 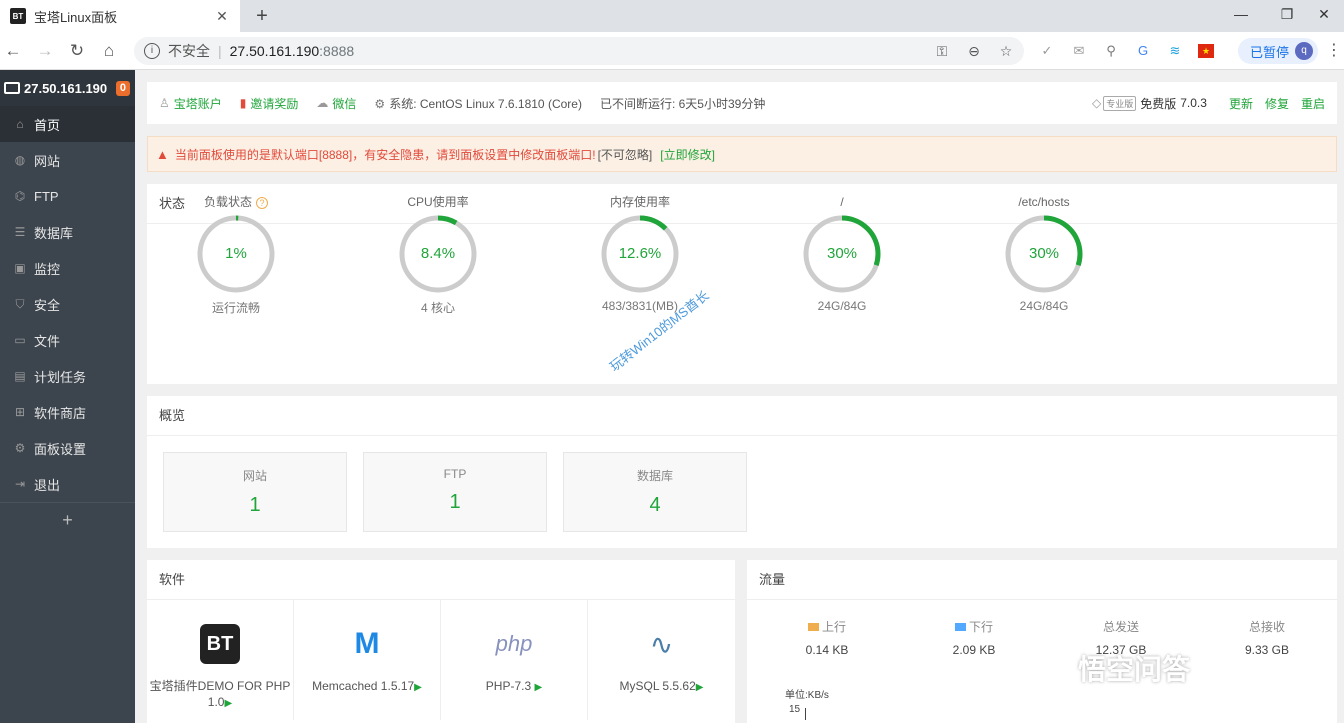 I want to click on bt-logo-icon: BT, so click(x=220, y=644).